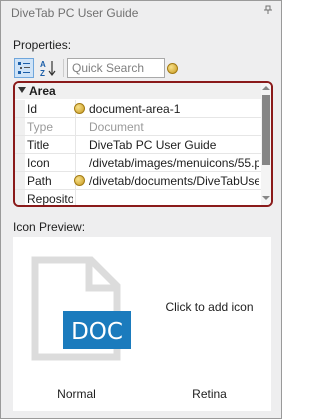 The width and height of the screenshot is (320, 419). What do you see at coordinates (141, 12) in the screenshot?
I see `panel-titlebar: DiveTab PC User Guide` at bounding box center [141, 12].